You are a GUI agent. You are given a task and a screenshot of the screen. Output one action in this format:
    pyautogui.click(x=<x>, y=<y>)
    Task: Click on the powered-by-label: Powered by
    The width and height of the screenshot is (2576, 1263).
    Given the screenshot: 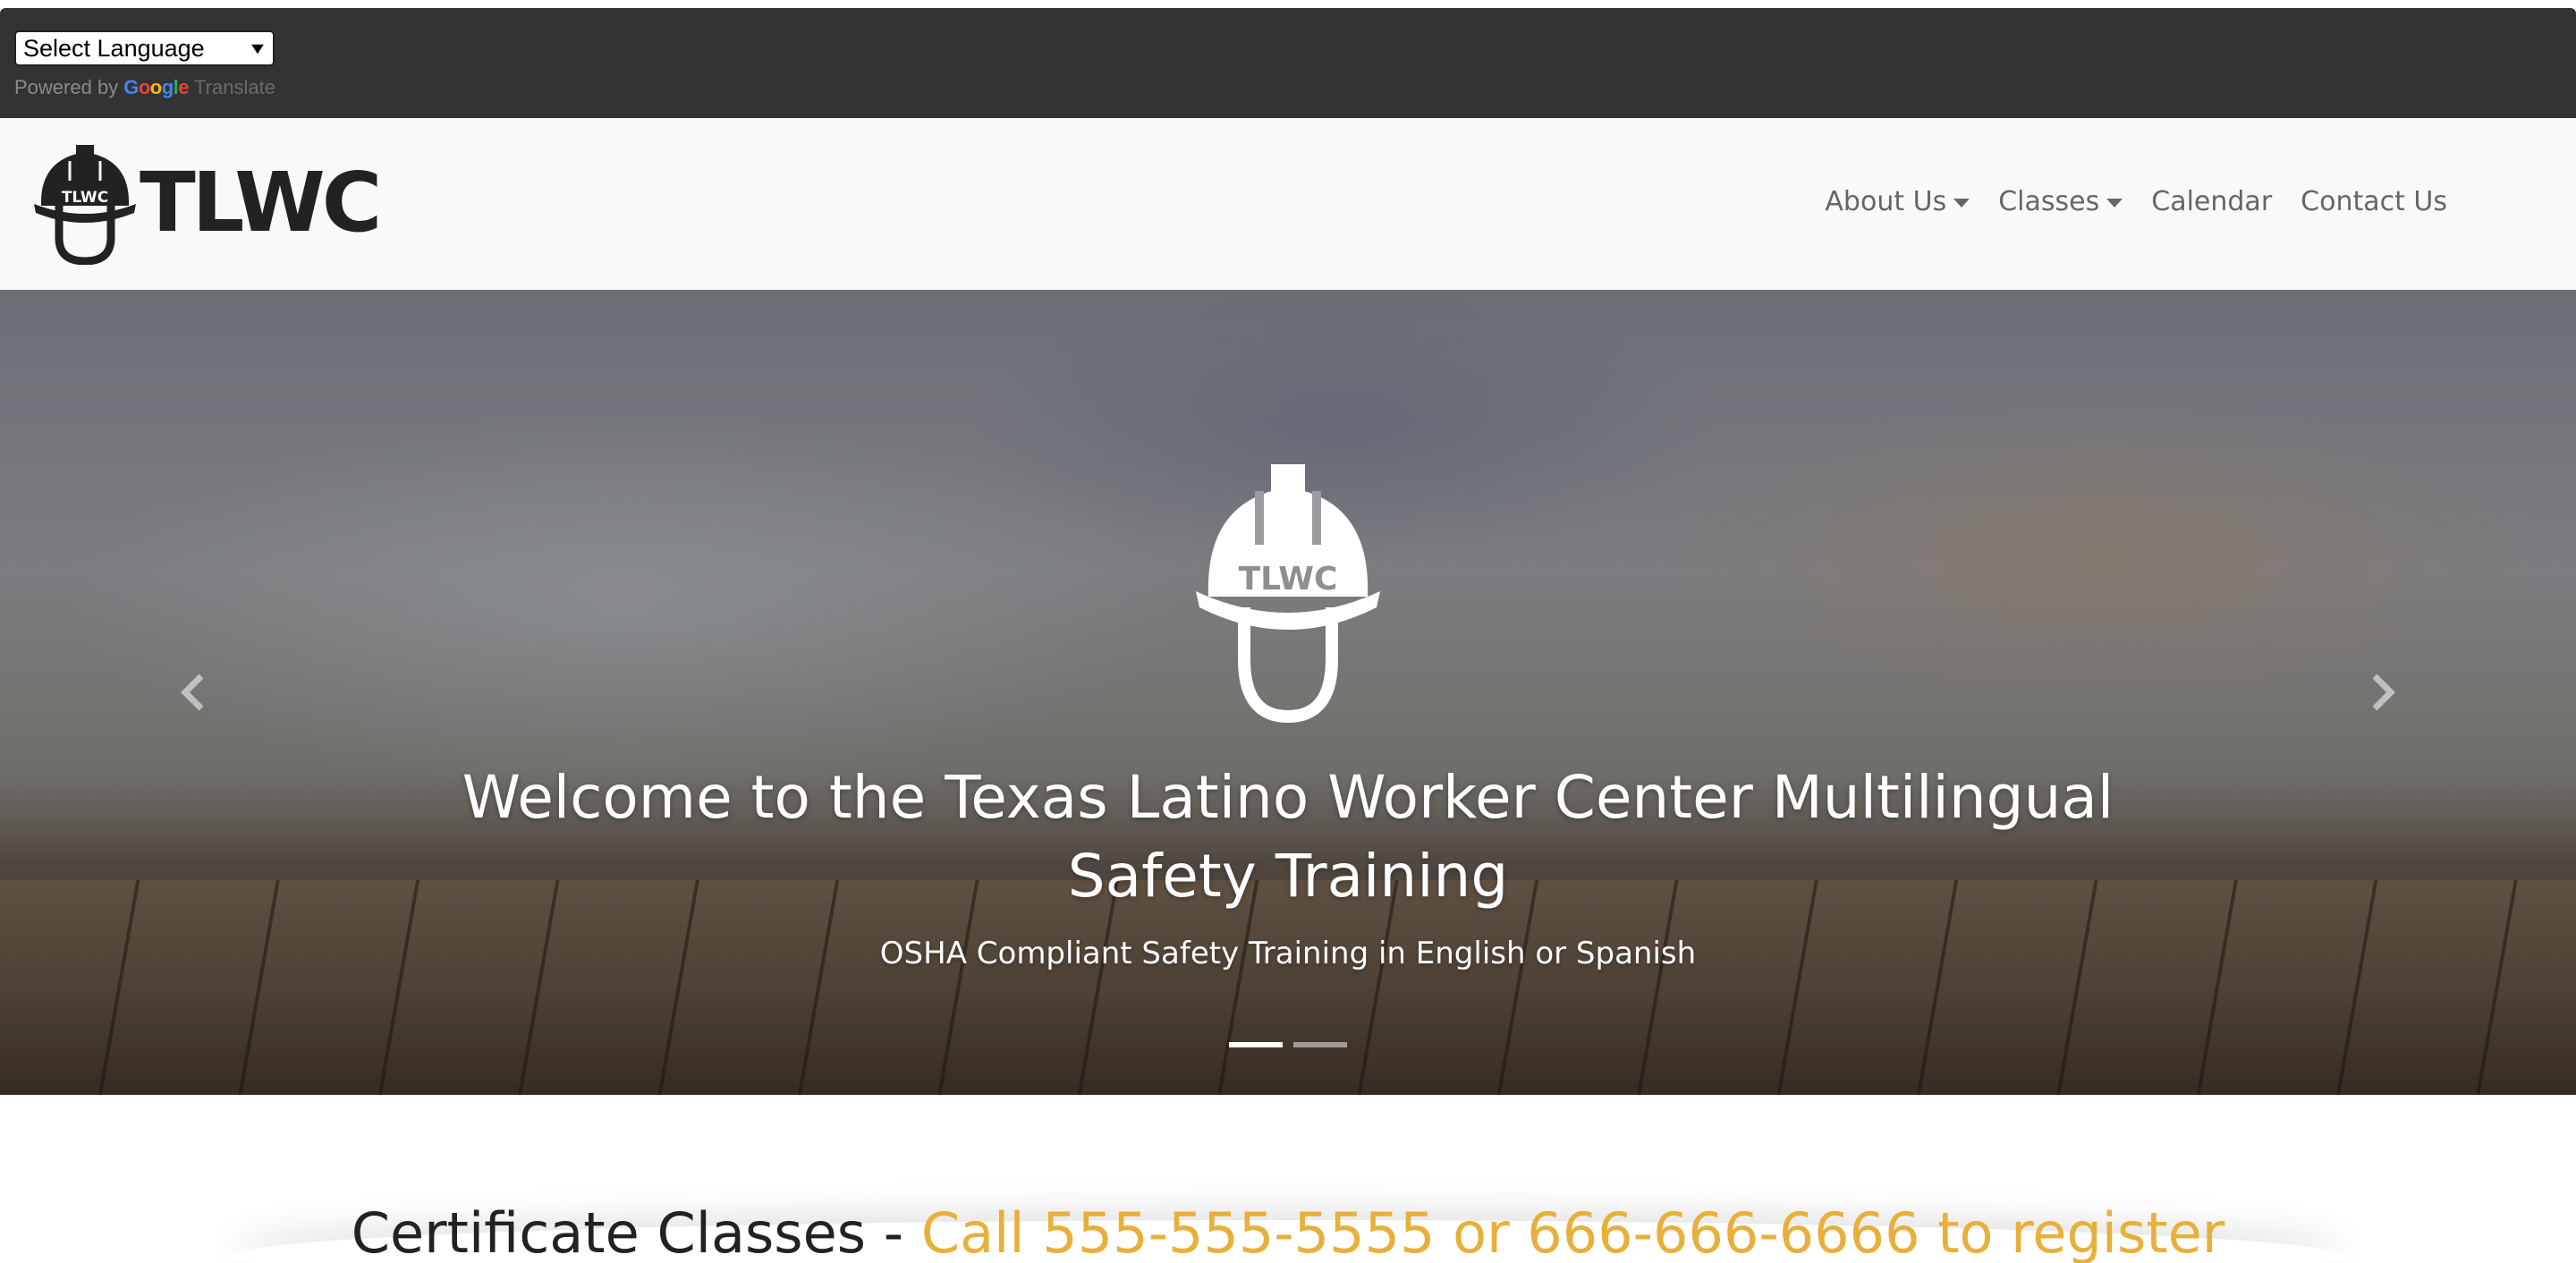 What is the action you would take?
    pyautogui.click(x=66, y=87)
    